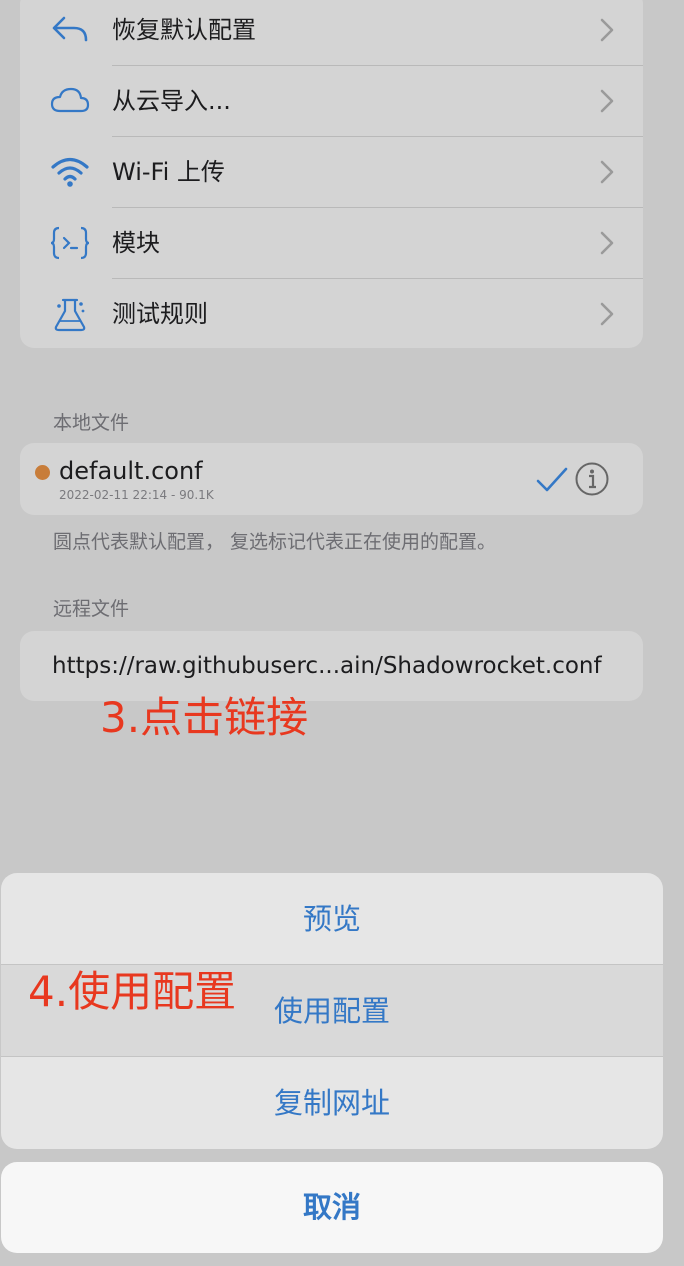 This screenshot has width=684, height=1266. I want to click on modules-label: 模块, so click(136, 243).